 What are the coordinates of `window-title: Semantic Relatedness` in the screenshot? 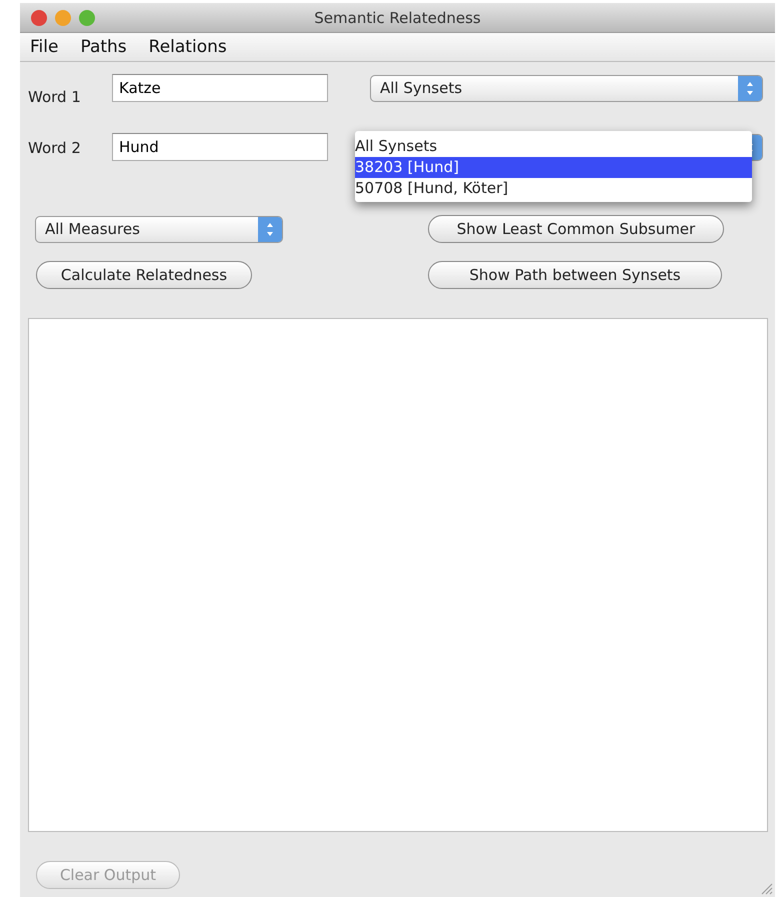 It's located at (397, 17).